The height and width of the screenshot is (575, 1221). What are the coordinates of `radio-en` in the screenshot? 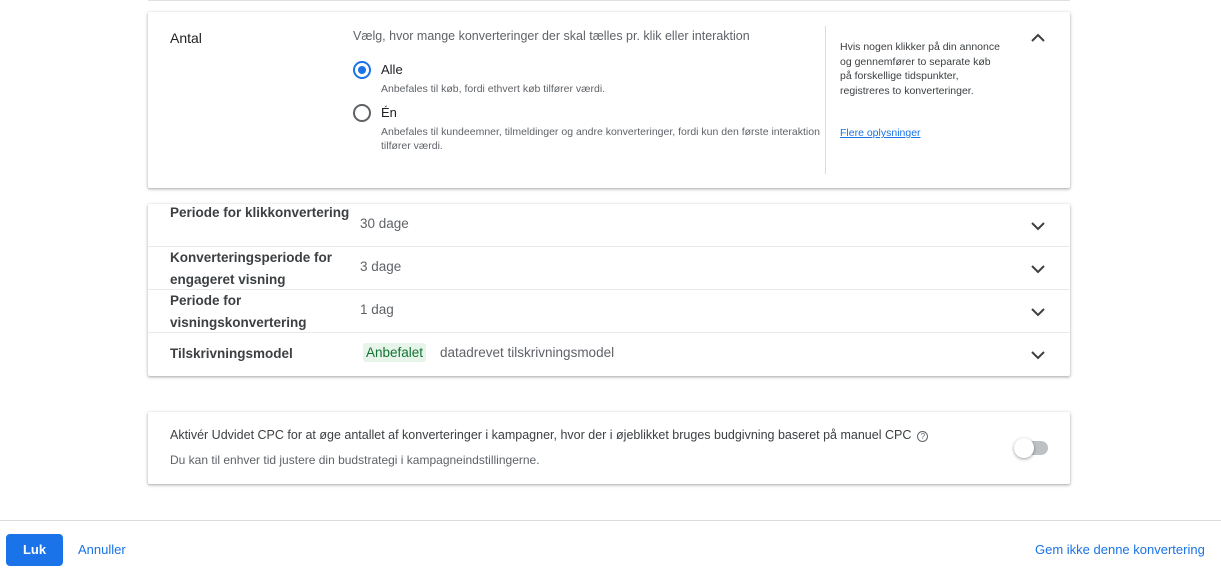 It's located at (362, 113).